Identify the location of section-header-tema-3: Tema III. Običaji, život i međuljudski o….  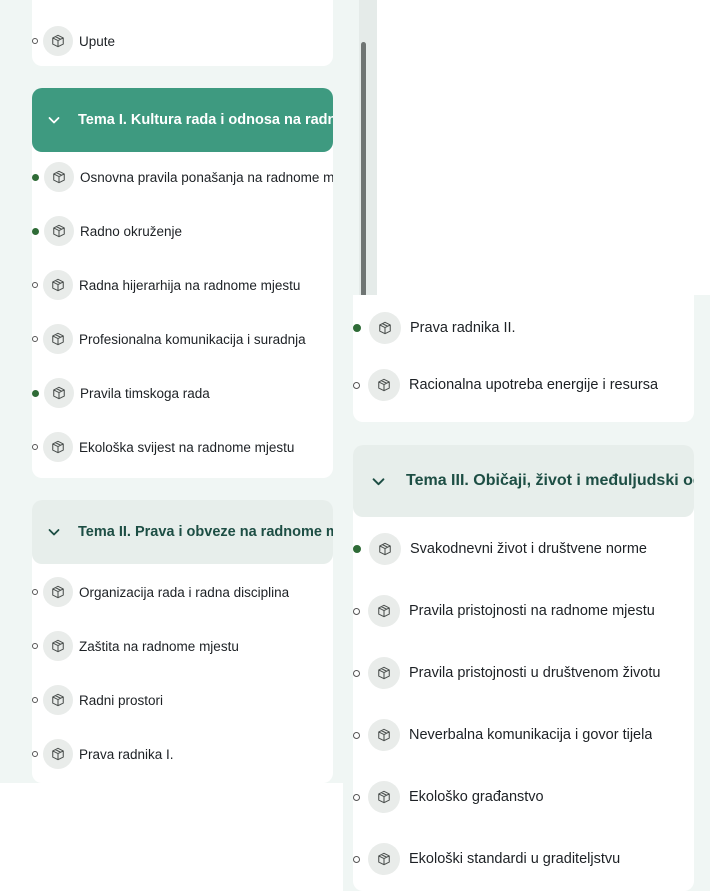
(523, 481).